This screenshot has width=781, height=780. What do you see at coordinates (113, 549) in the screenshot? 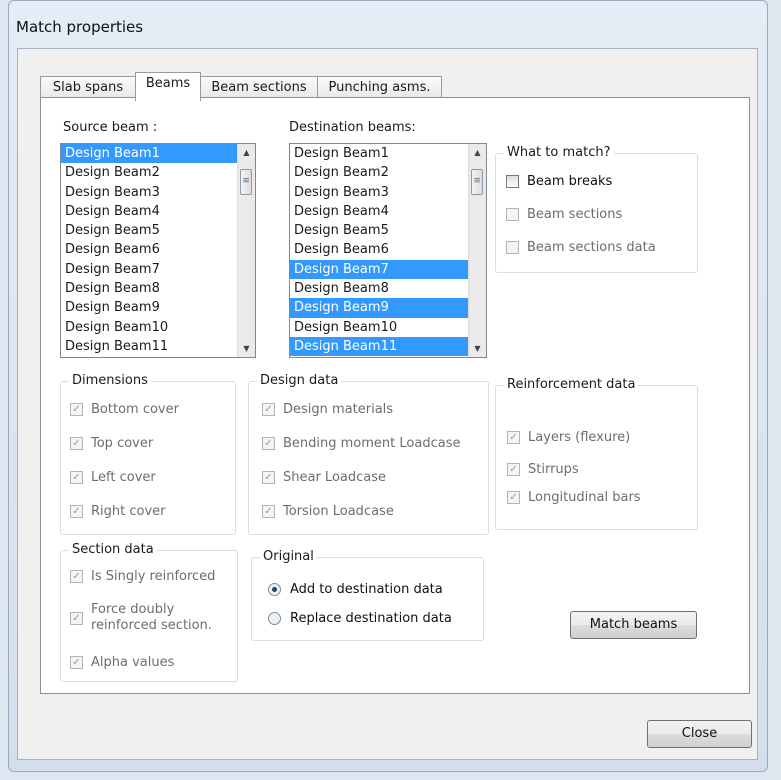
I see `section-data-title: Section data` at bounding box center [113, 549].